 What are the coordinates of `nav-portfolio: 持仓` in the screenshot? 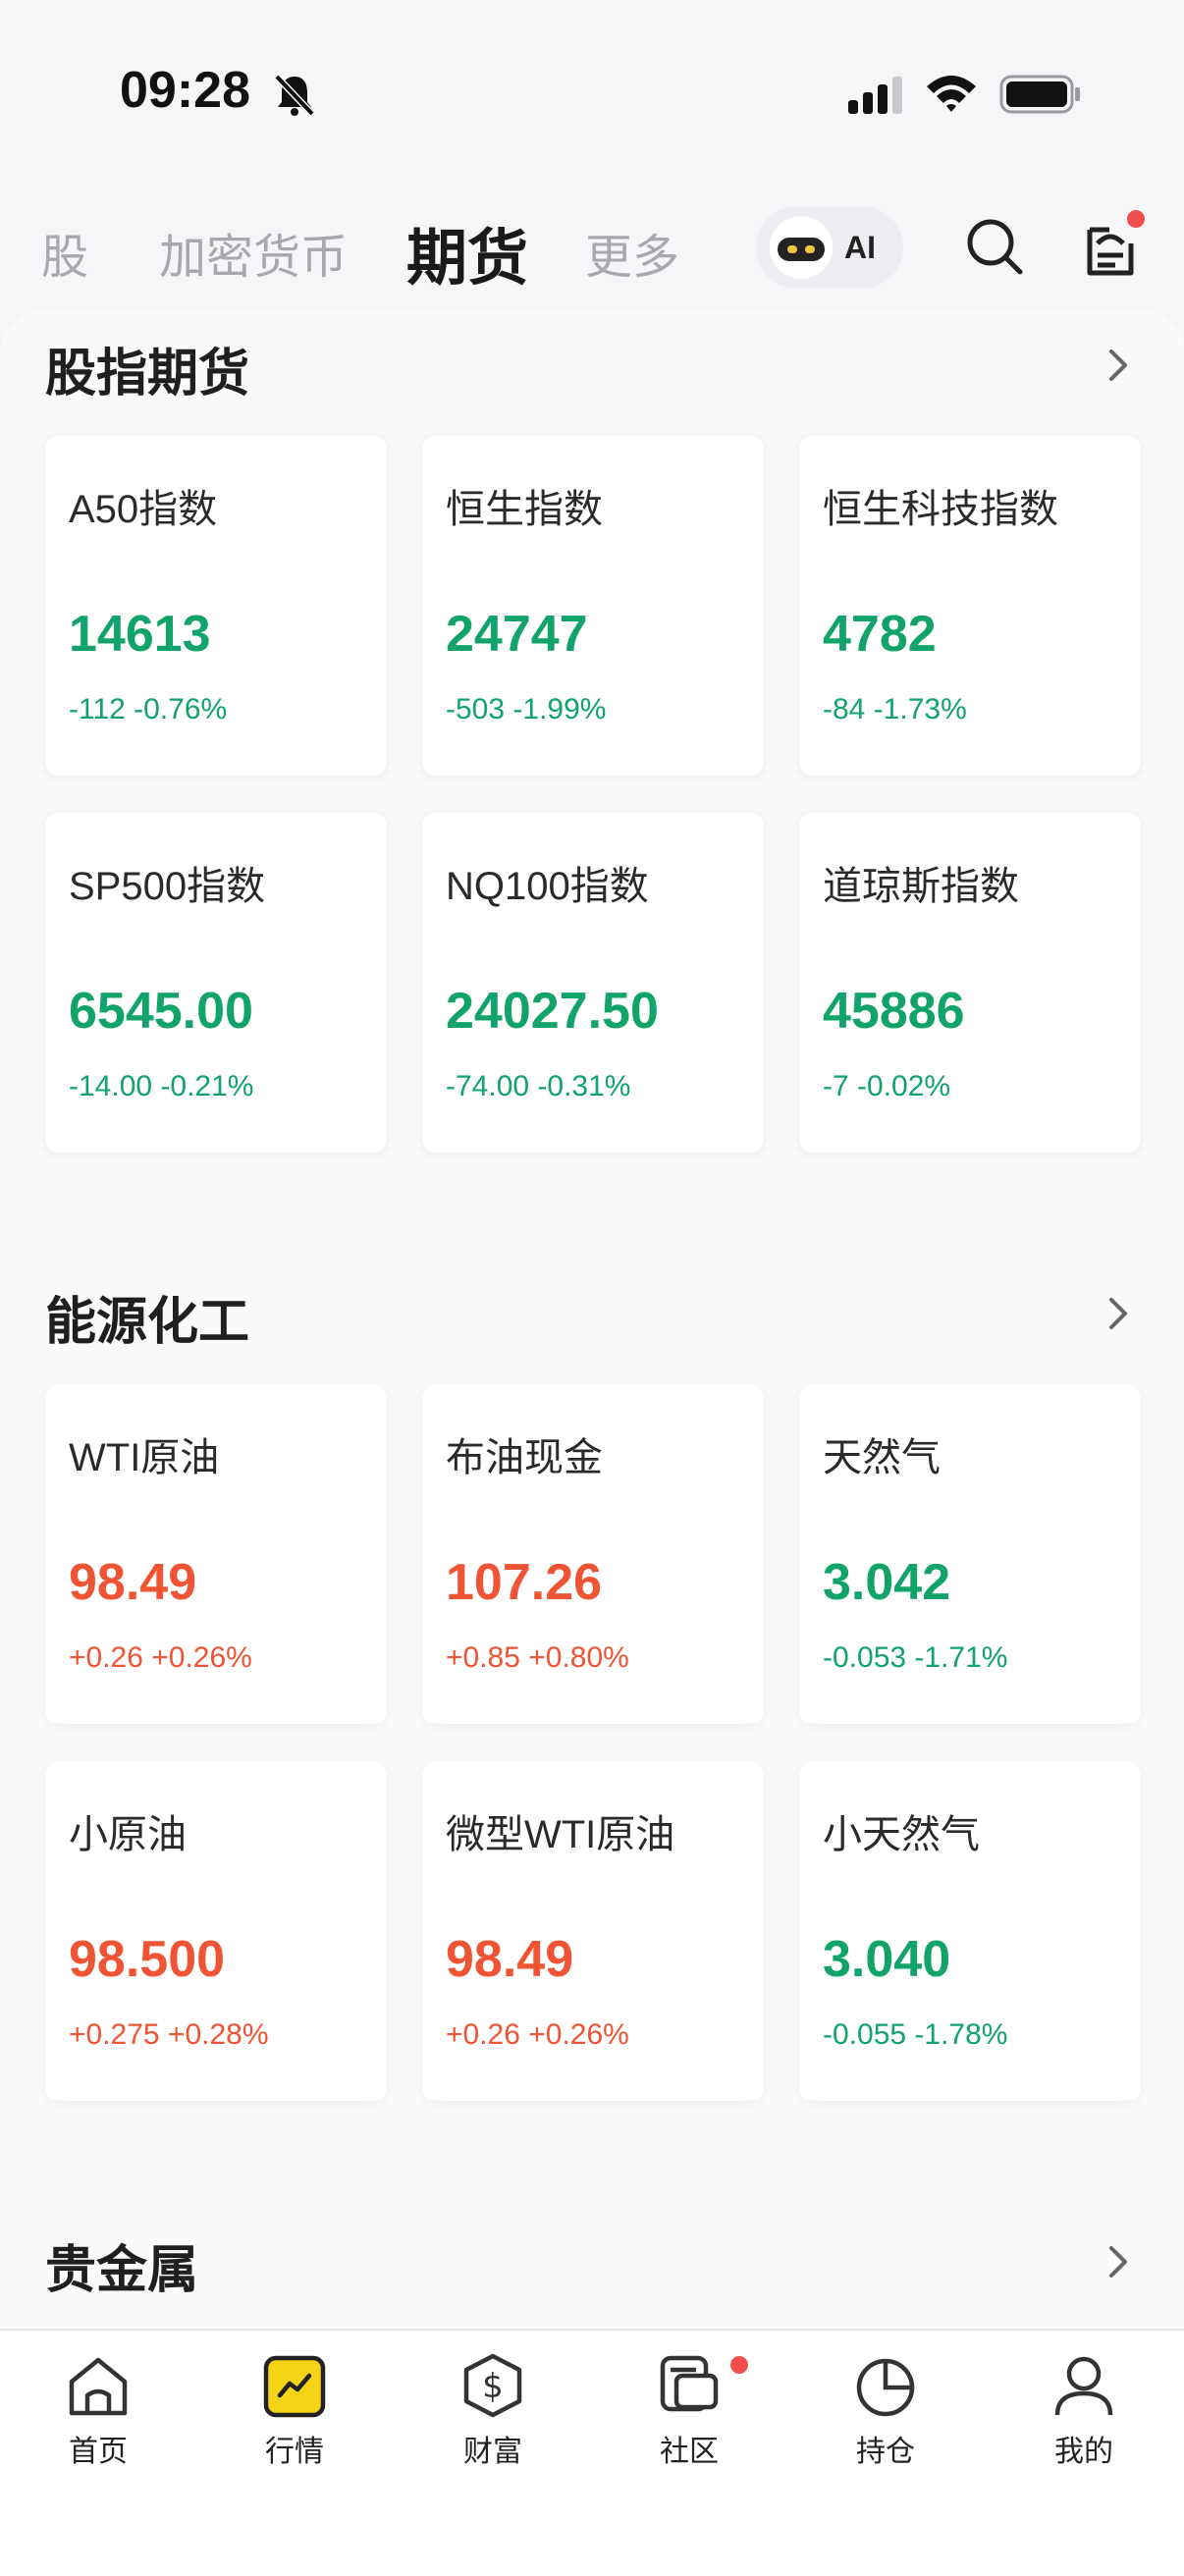 It's located at (886, 2411).